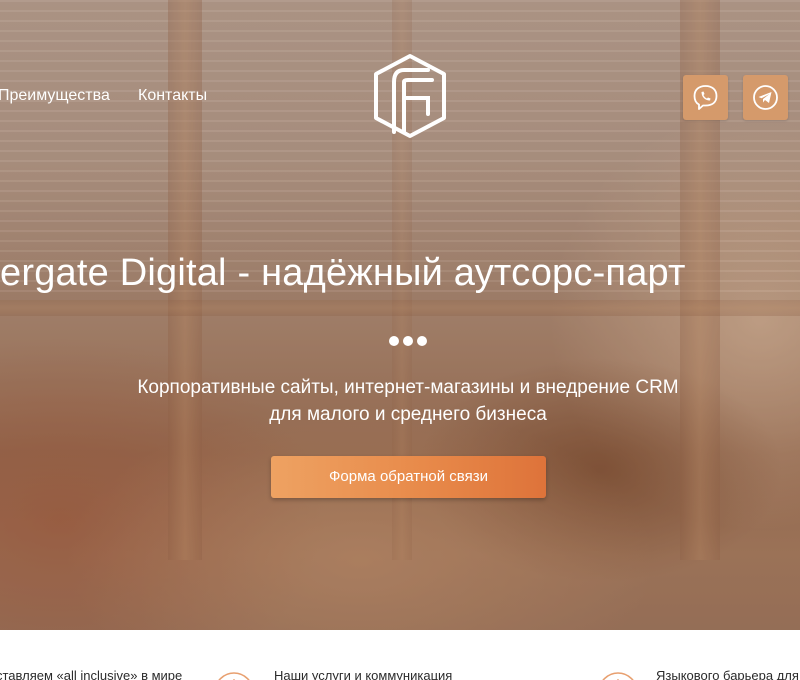 This screenshot has width=800, height=680. Describe the element at coordinates (343, 273) in the screenshot. I see `hero-title: ergate Digital - надёжный аутсорс-парт` at that location.